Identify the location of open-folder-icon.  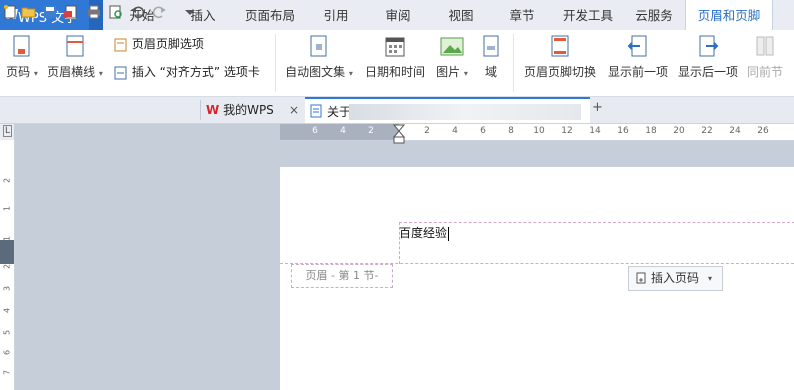
(29, 12).